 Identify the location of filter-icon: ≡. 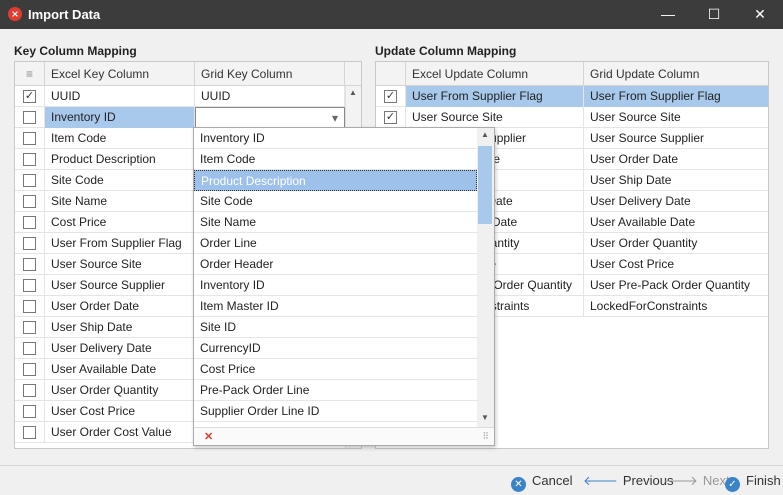
(30, 74).